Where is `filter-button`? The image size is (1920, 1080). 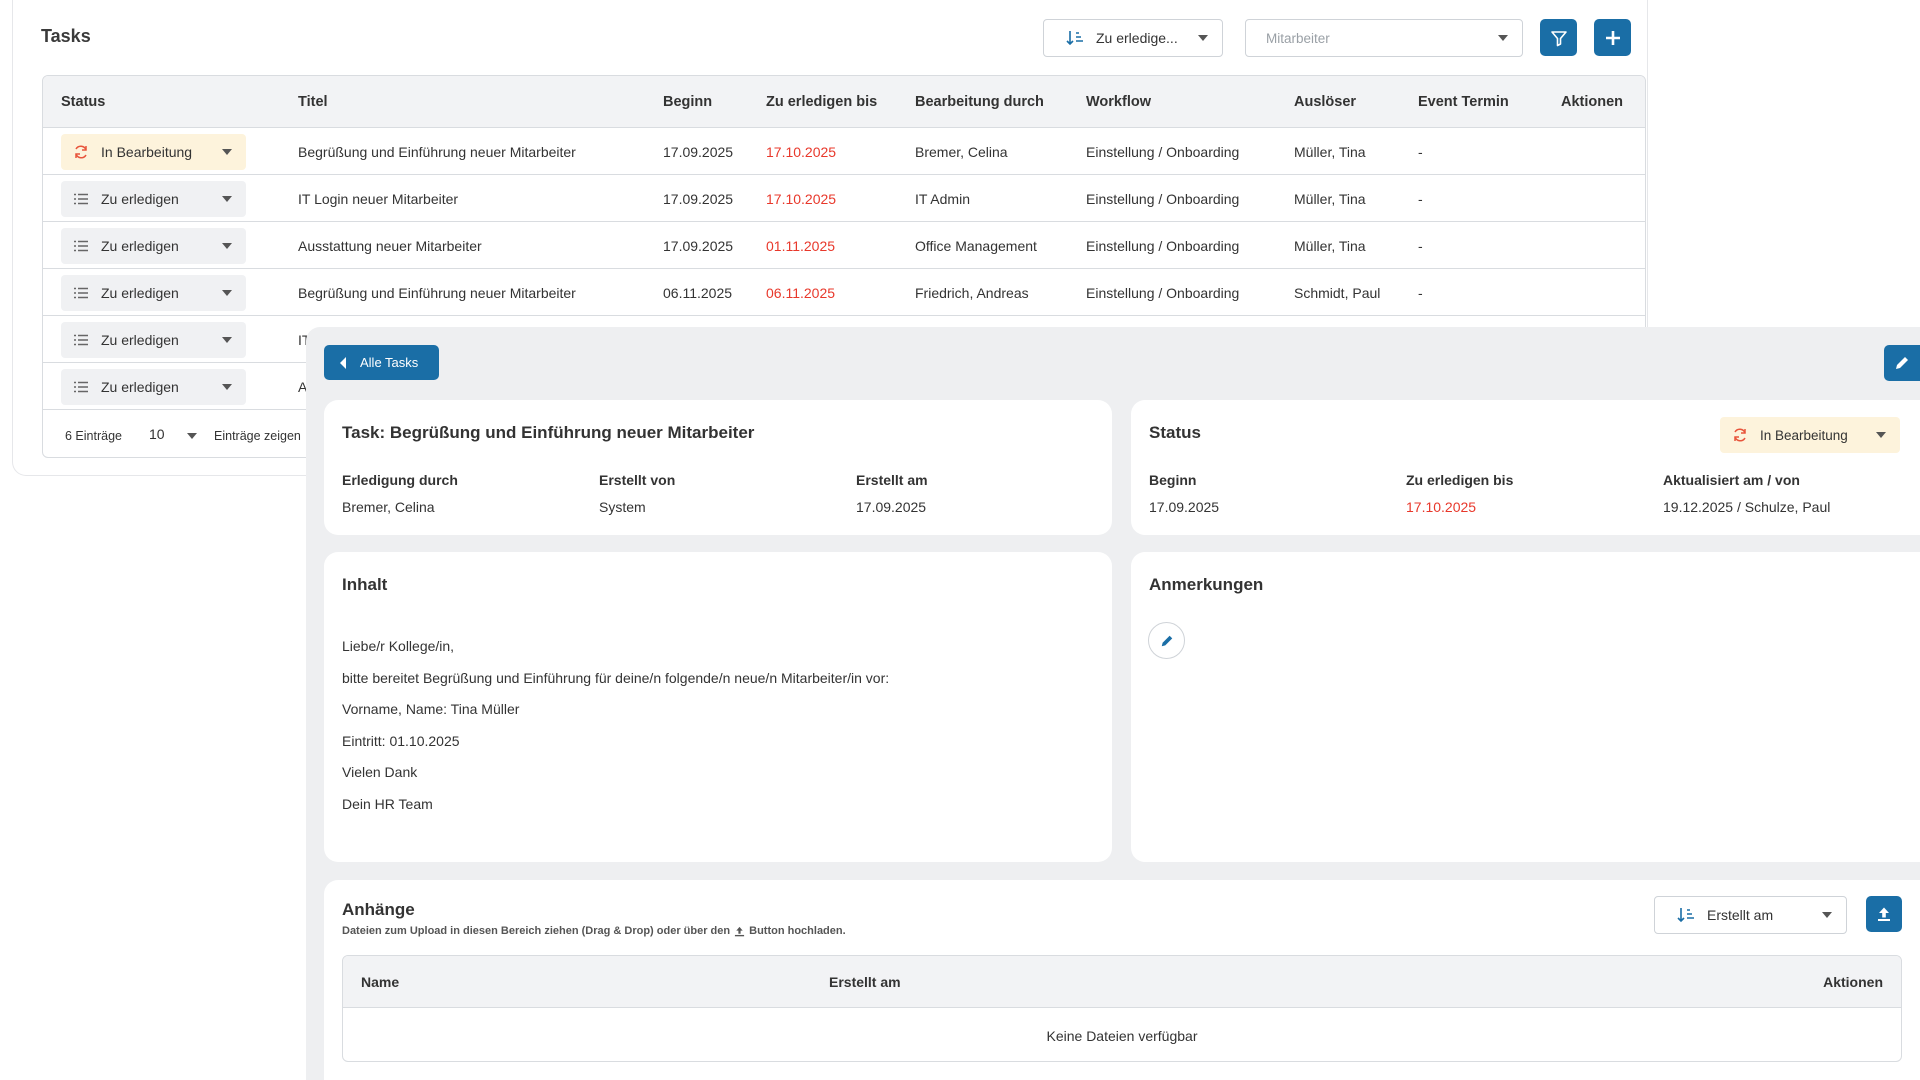
filter-button is located at coordinates (1558, 37).